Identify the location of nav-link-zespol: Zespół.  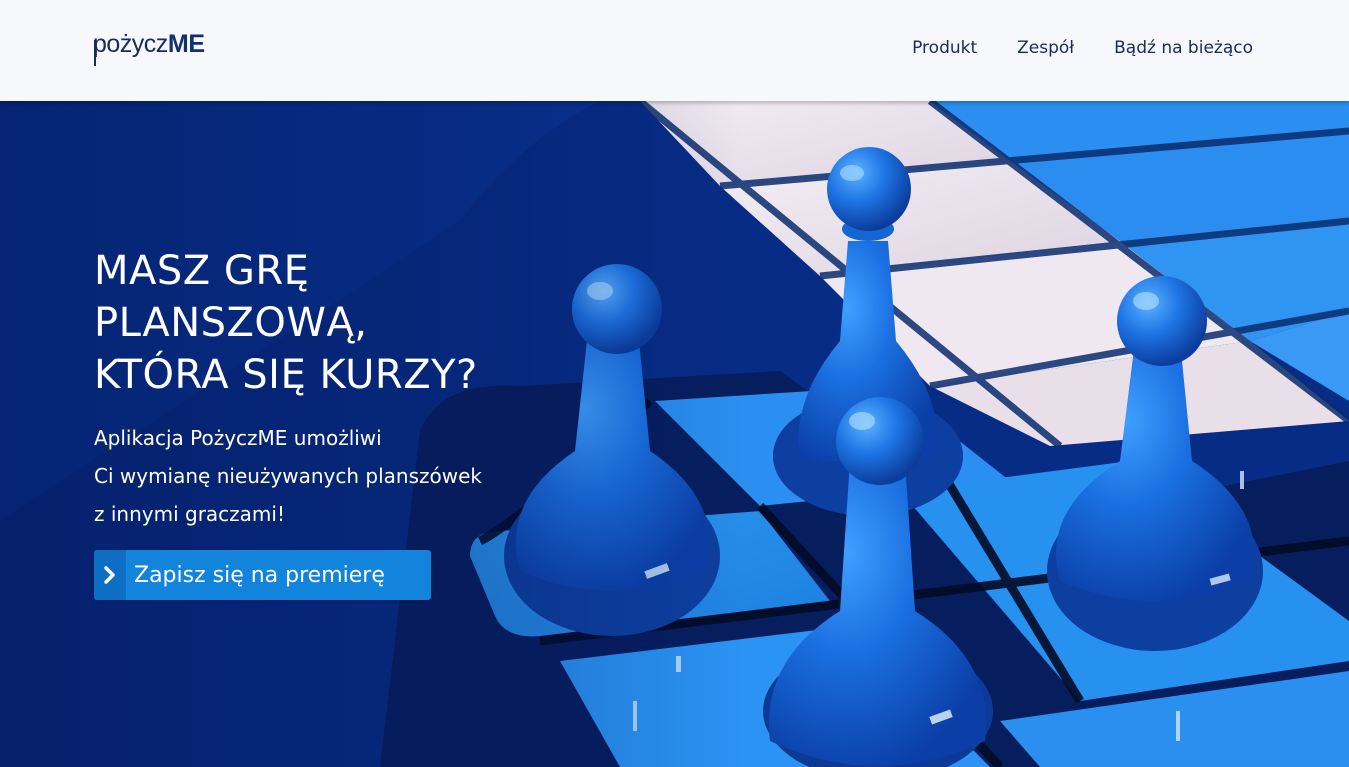
(1045, 48).